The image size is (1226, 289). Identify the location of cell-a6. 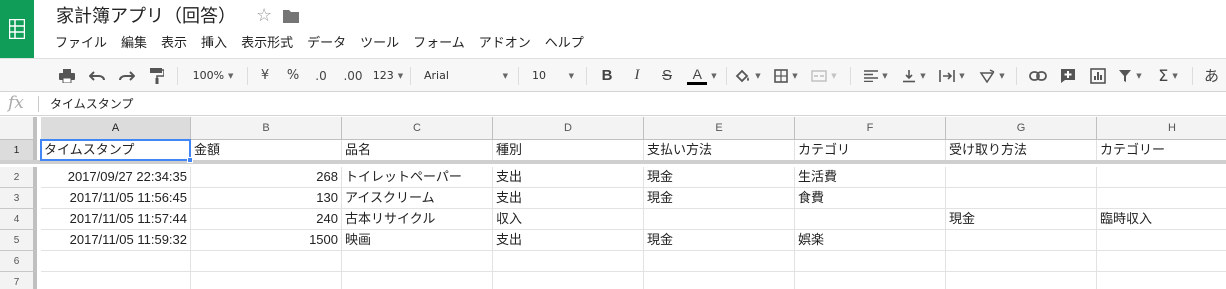
(116, 261).